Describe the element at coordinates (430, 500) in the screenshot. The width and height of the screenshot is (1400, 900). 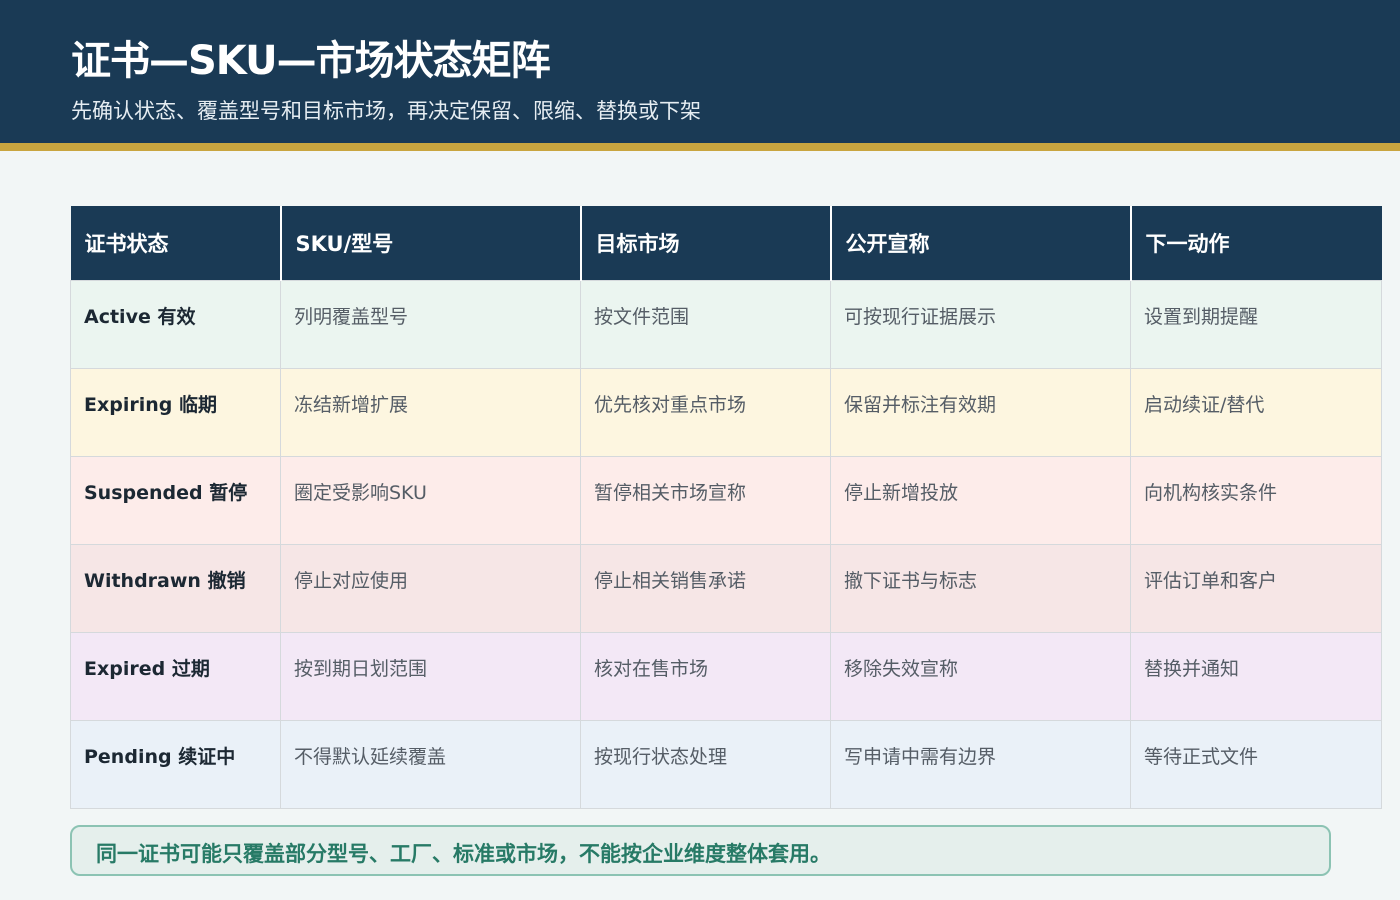
I see `sku-cell: 圈定受影响SKU` at that location.